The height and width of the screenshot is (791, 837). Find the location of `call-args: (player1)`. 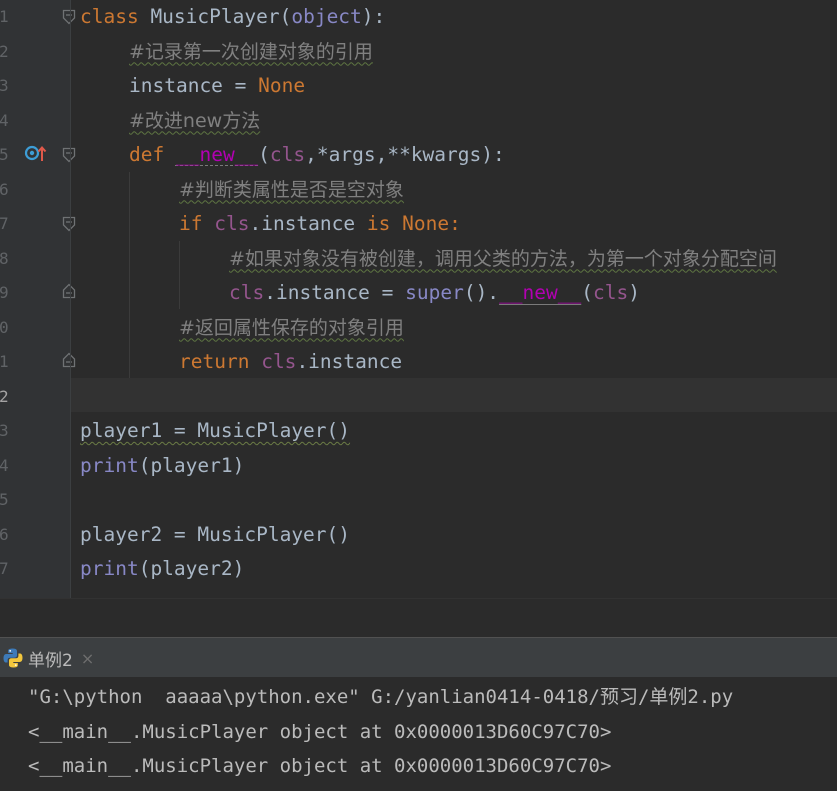

call-args: (player1) is located at coordinates (191, 465).